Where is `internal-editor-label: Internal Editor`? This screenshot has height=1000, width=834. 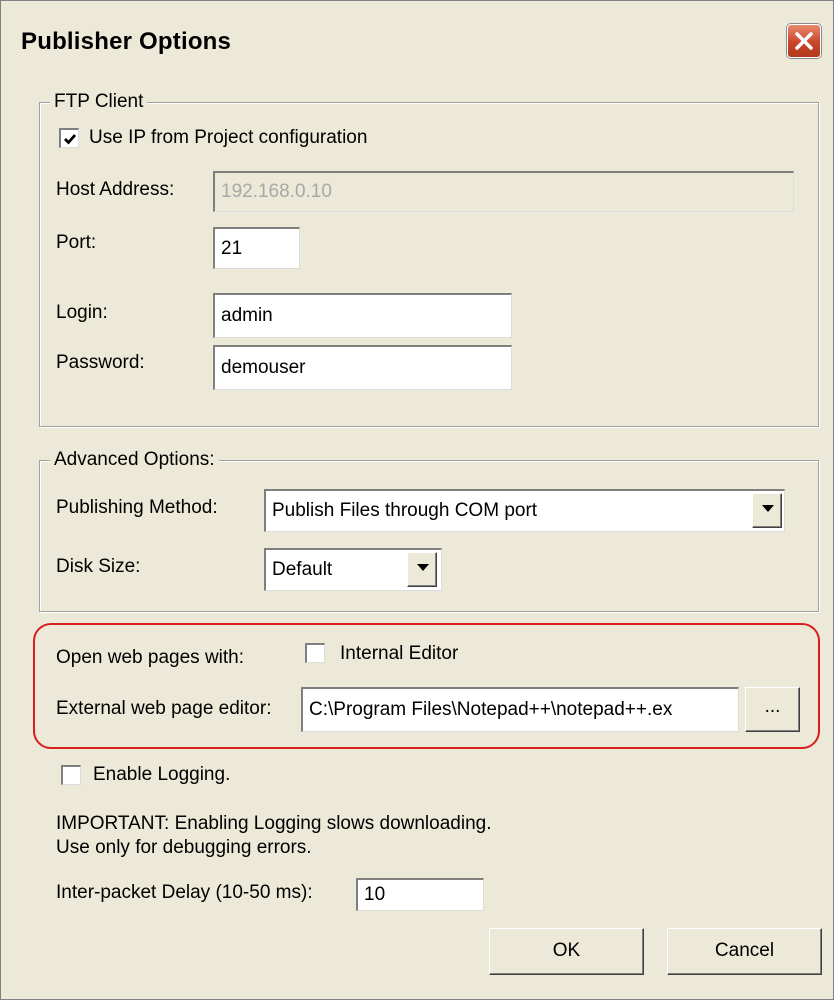 internal-editor-label: Internal Editor is located at coordinates (399, 654).